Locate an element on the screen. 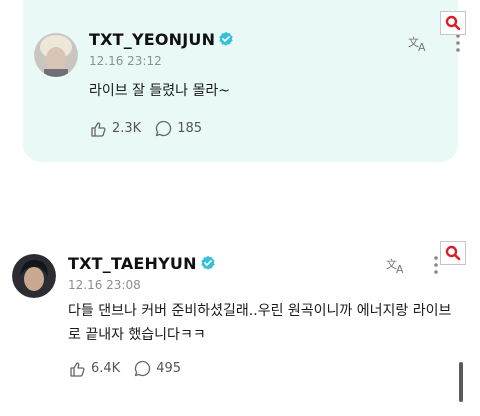  timestamp: 12.16 23:08 is located at coordinates (104, 285).